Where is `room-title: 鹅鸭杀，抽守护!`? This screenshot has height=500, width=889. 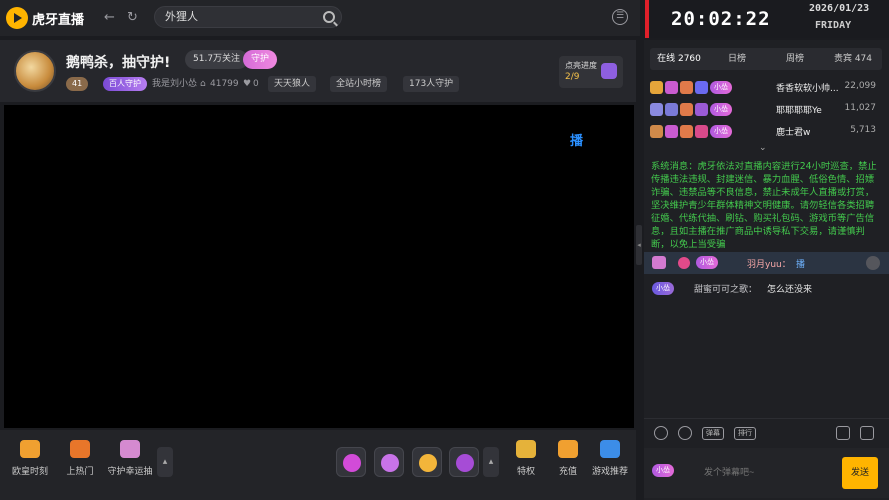 room-title: 鹅鸭杀，抽守护! is located at coordinates (118, 63).